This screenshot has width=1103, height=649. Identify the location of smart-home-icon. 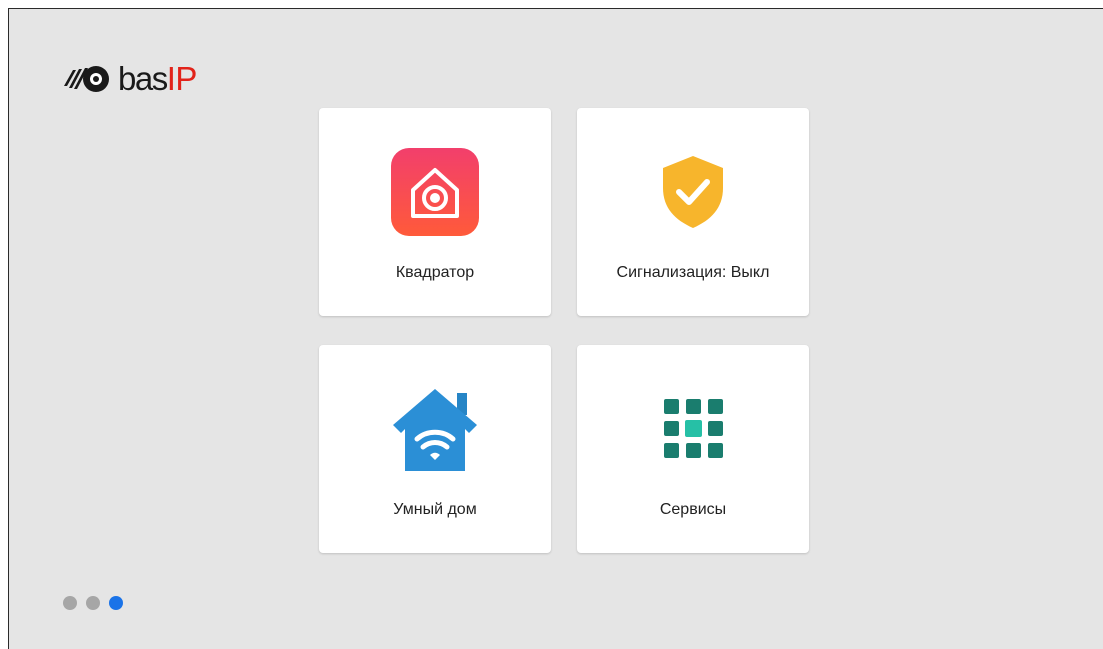
(435, 430).